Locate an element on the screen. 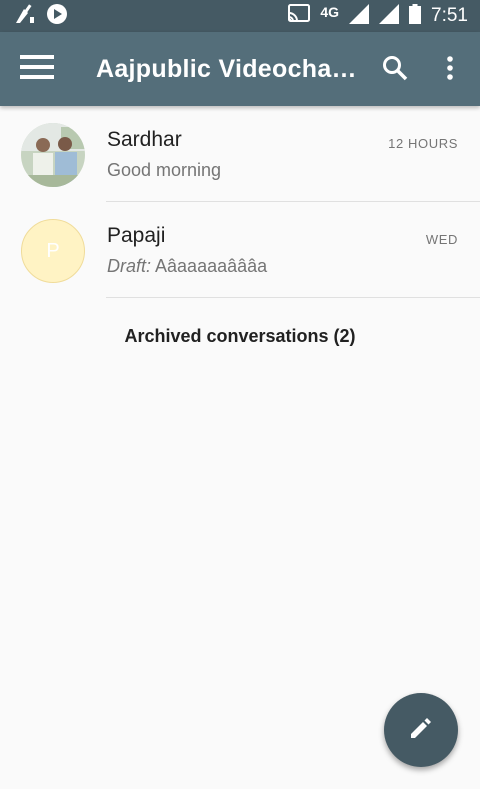 This screenshot has height=789, width=480. divider is located at coordinates (293, 297).